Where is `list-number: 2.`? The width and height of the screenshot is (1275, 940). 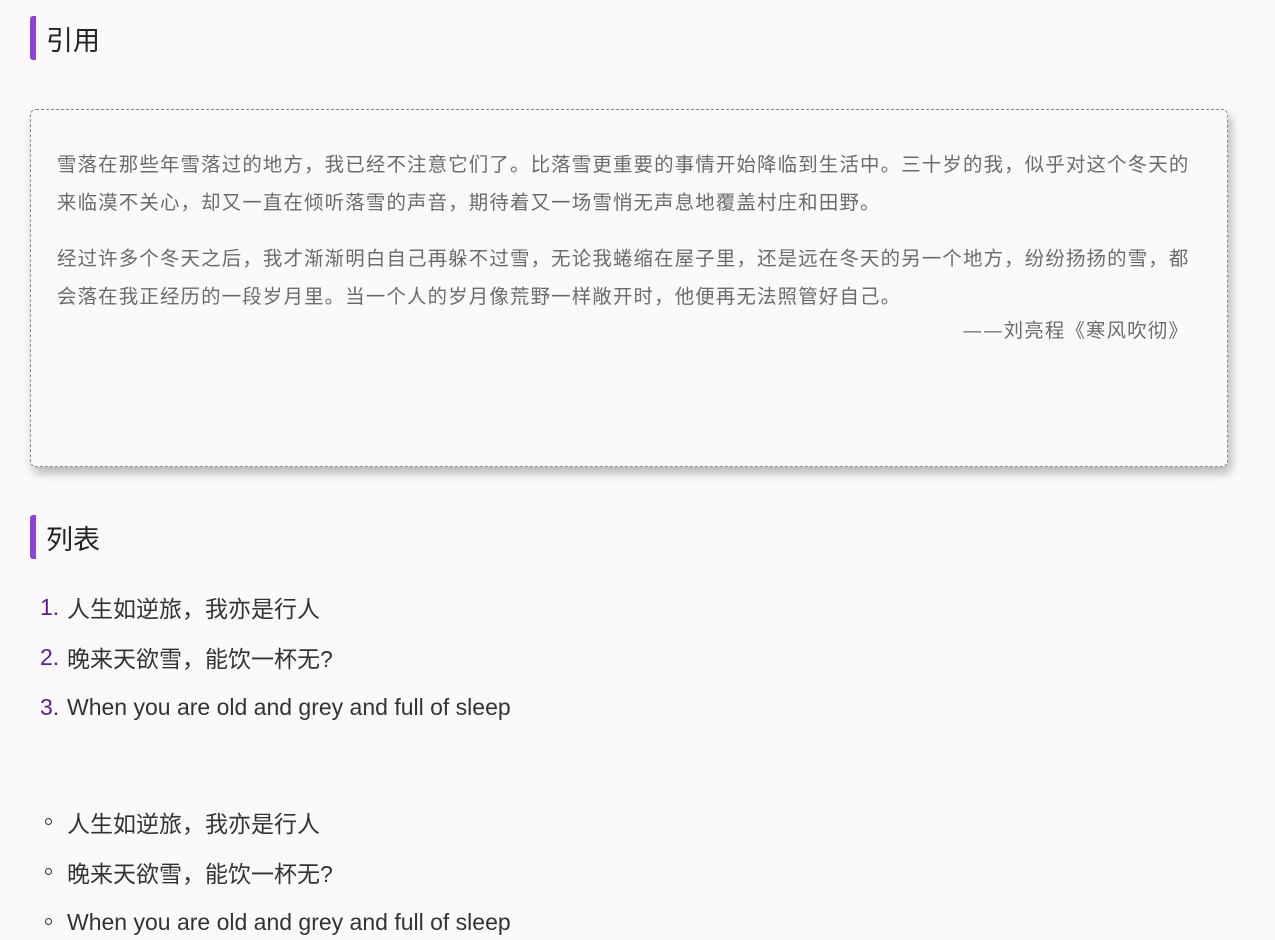 list-number: 2. is located at coordinates (50, 656).